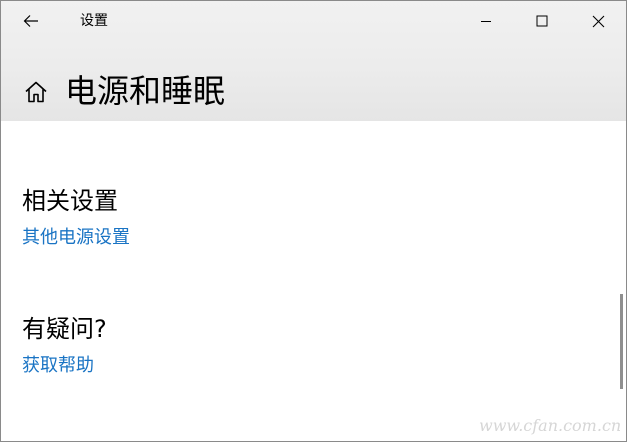 This screenshot has width=627, height=442. I want to click on minimize-icon, so click(486, 21).